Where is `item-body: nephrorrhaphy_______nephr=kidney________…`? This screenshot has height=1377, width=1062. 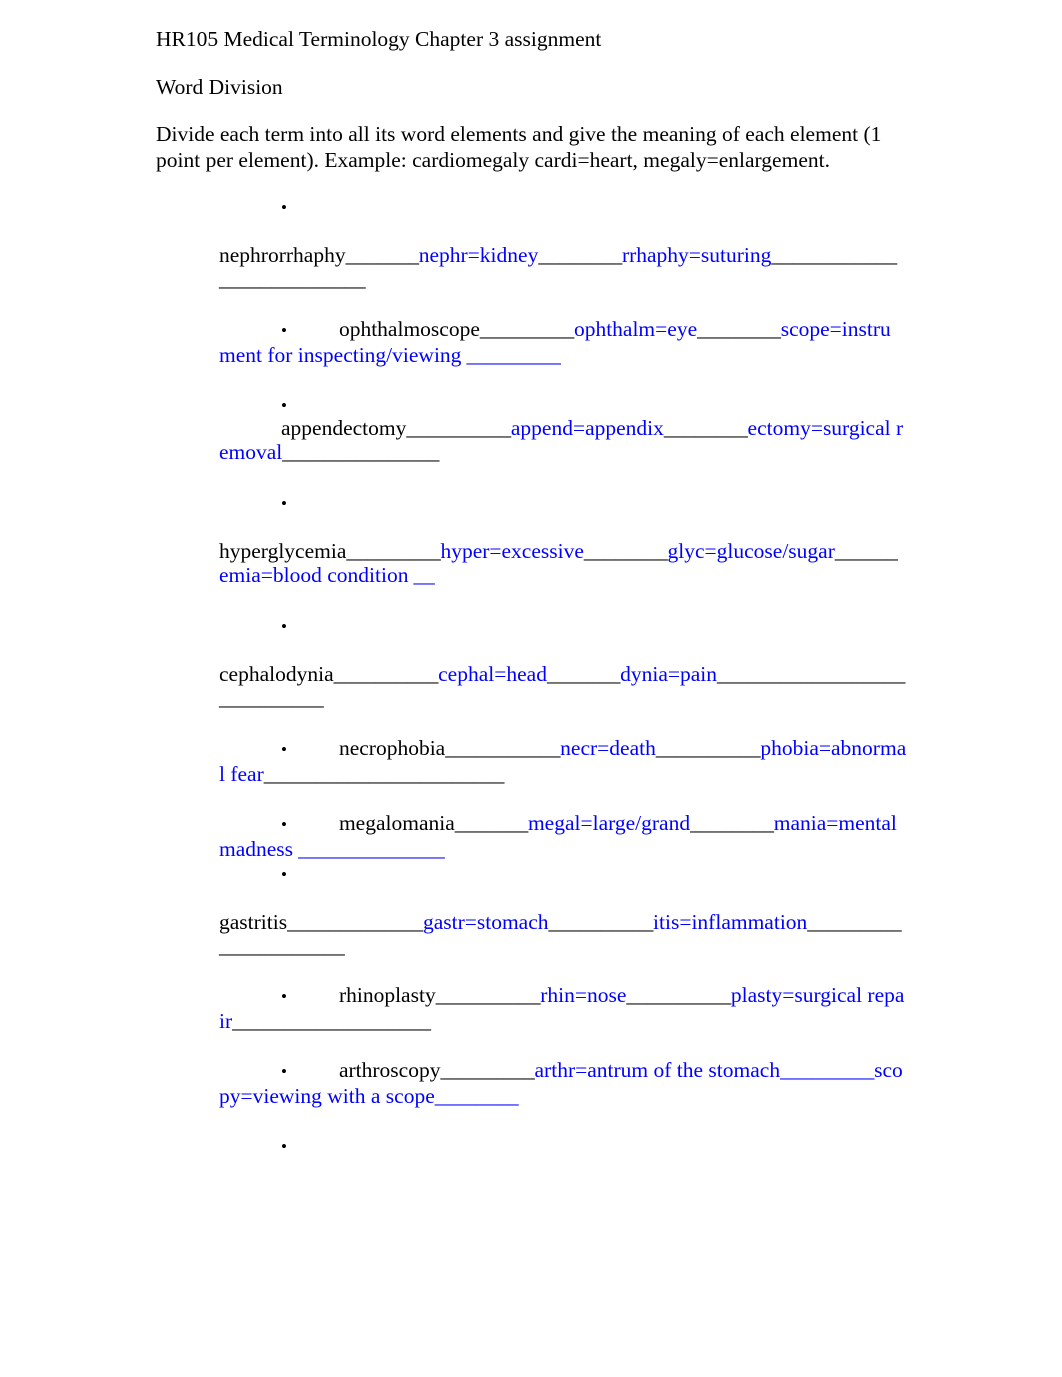
item-body: nephrorrhaphy_______nephr=kidney________… is located at coordinates (563, 267).